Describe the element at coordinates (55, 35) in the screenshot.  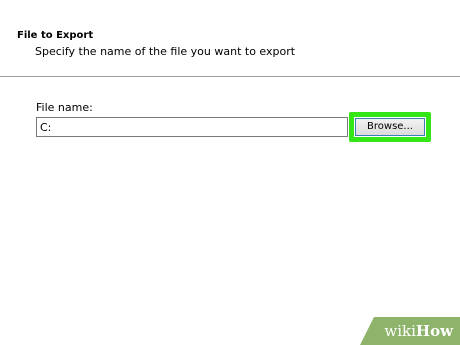
I see `page-title: File to Export` at that location.